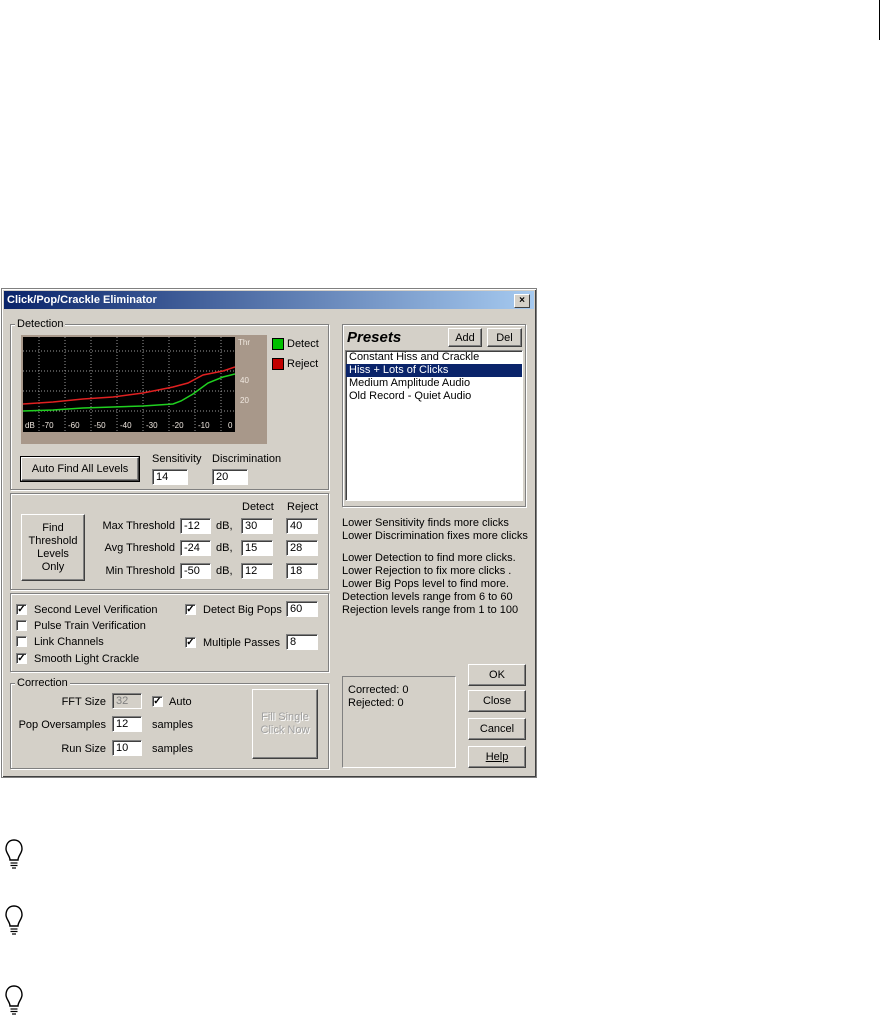 The image size is (882, 1018). I want to click on page-margin-rule, so click(879, 20).